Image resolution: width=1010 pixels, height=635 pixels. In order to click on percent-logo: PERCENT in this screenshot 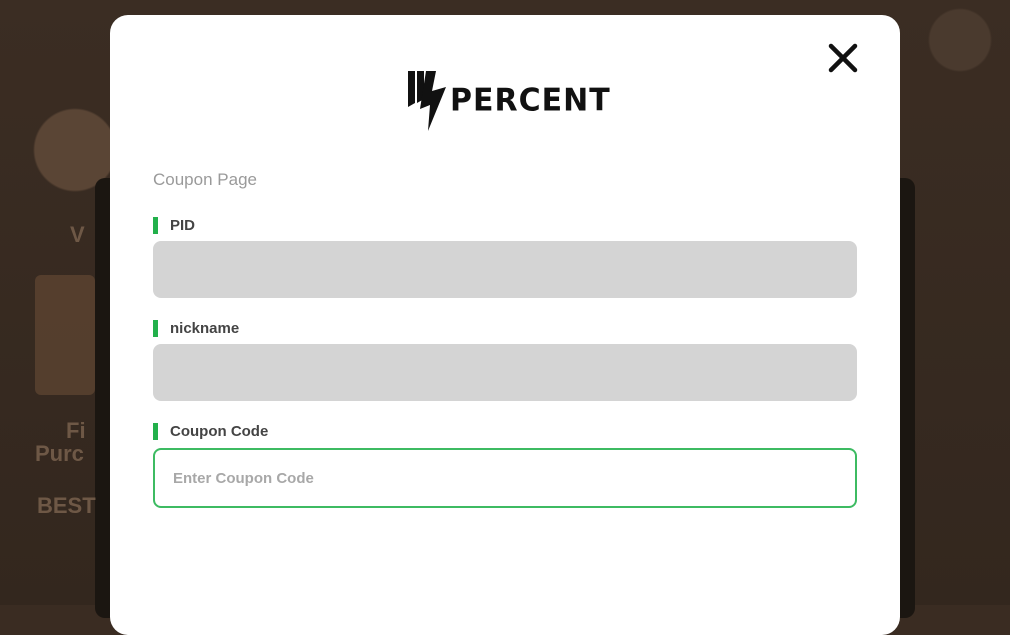, I will do `click(508, 100)`.